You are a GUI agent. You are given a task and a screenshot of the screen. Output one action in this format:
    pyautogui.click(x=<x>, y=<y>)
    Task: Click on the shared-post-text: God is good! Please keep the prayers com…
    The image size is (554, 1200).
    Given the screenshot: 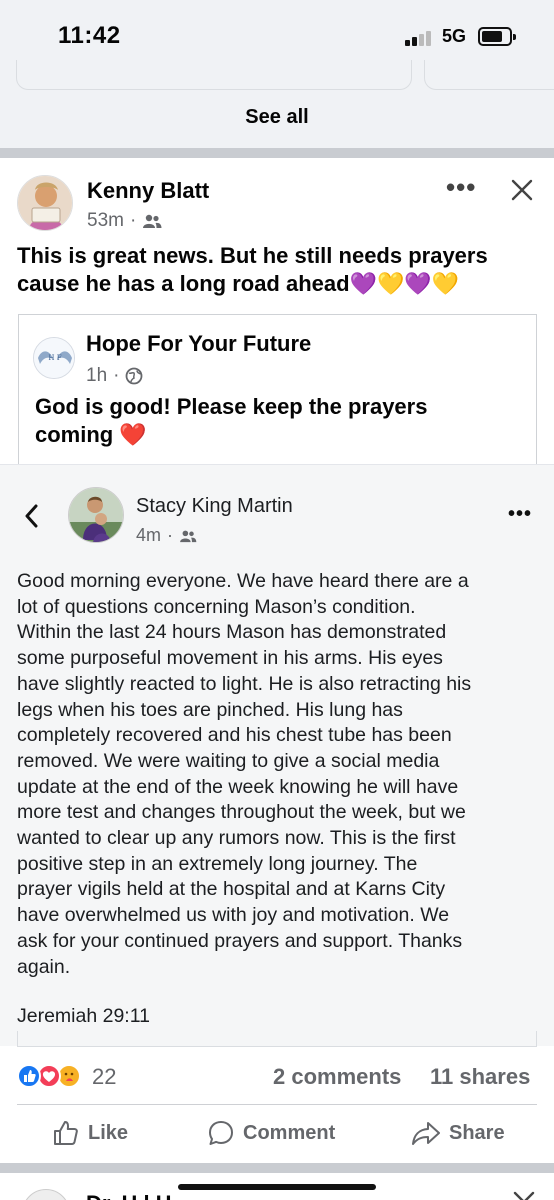 What is the action you would take?
    pyautogui.click(x=231, y=420)
    